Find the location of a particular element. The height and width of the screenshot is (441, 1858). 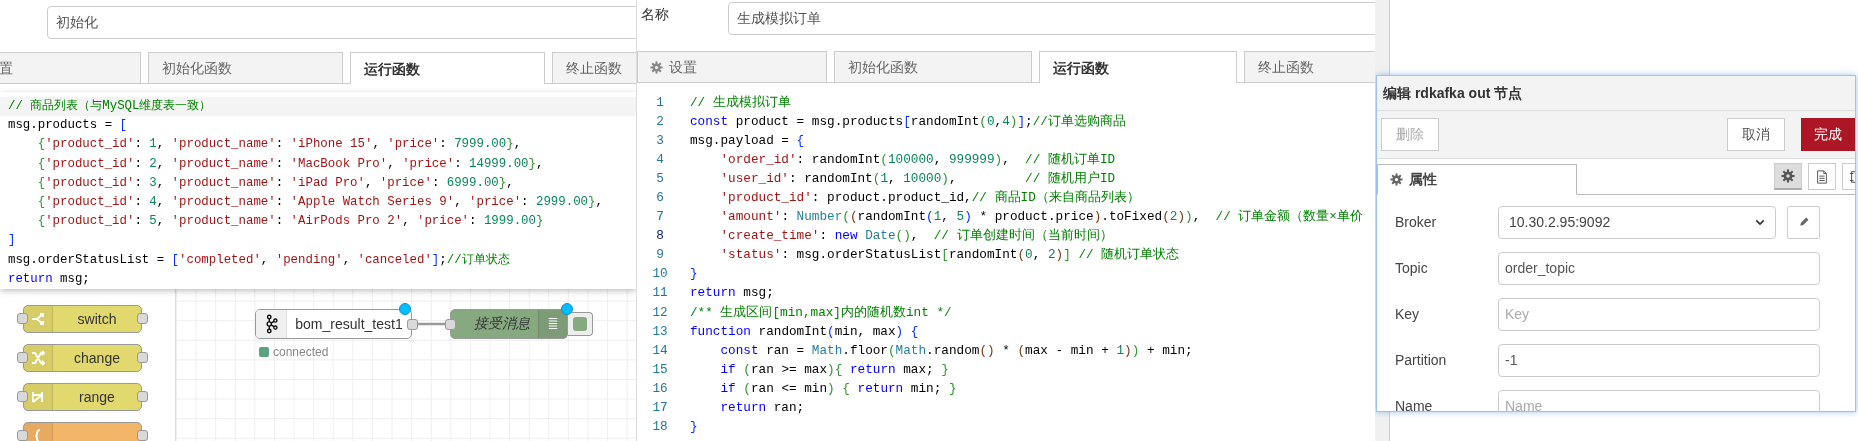

line-number: 7 is located at coordinates (660, 217).